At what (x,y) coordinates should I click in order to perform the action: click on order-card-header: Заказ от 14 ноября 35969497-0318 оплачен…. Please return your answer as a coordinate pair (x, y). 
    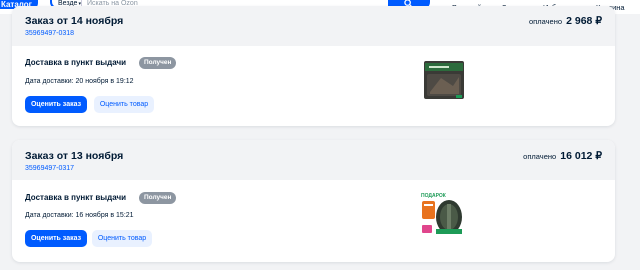
    Looking at the image, I should click on (313, 26).